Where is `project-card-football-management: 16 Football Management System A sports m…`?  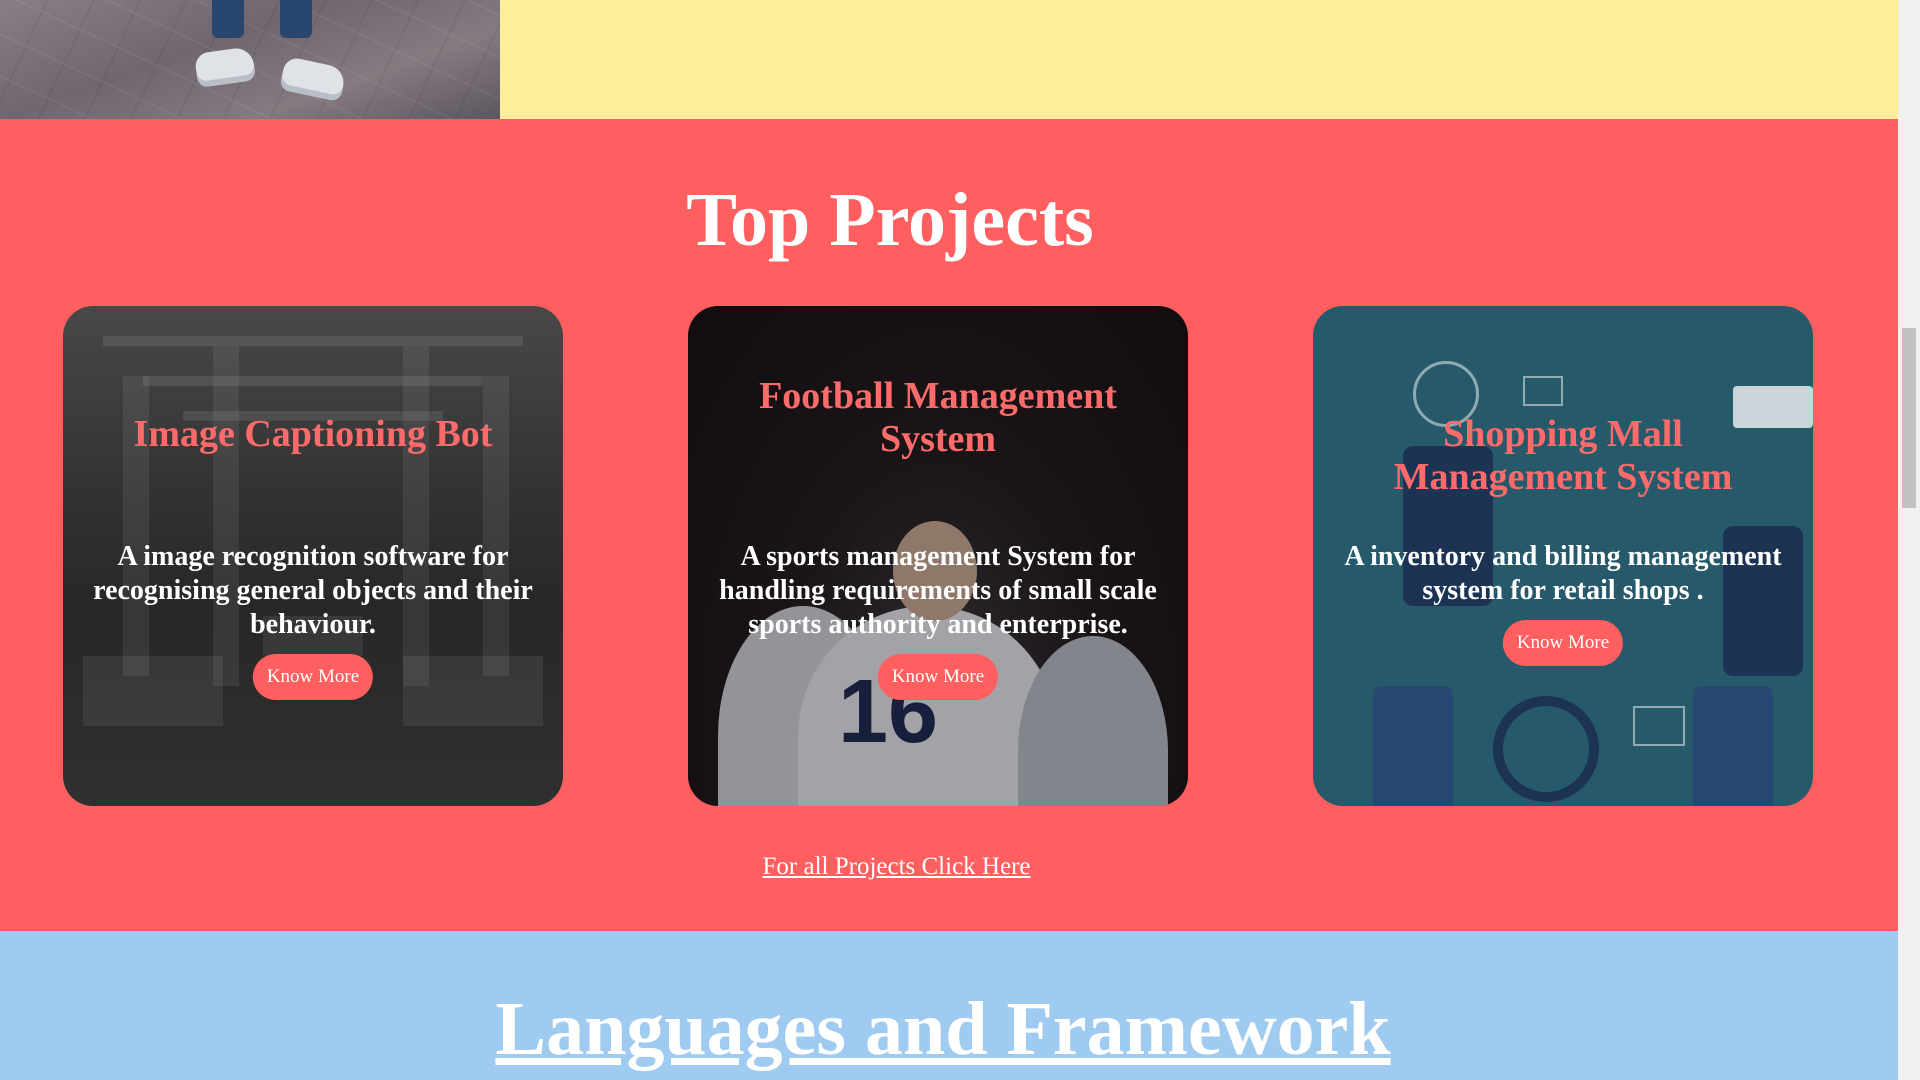 project-card-football-management: 16 Football Management System A sports m… is located at coordinates (938, 556).